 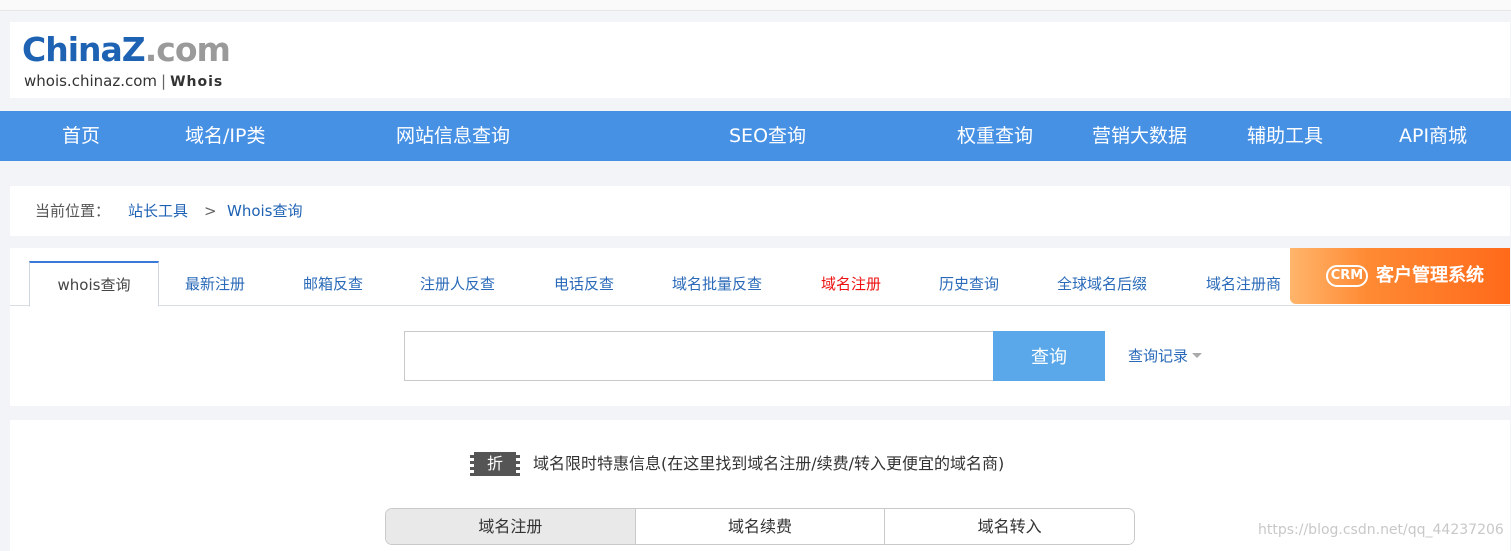 I want to click on segment-renew: 域名续费, so click(x=760, y=526).